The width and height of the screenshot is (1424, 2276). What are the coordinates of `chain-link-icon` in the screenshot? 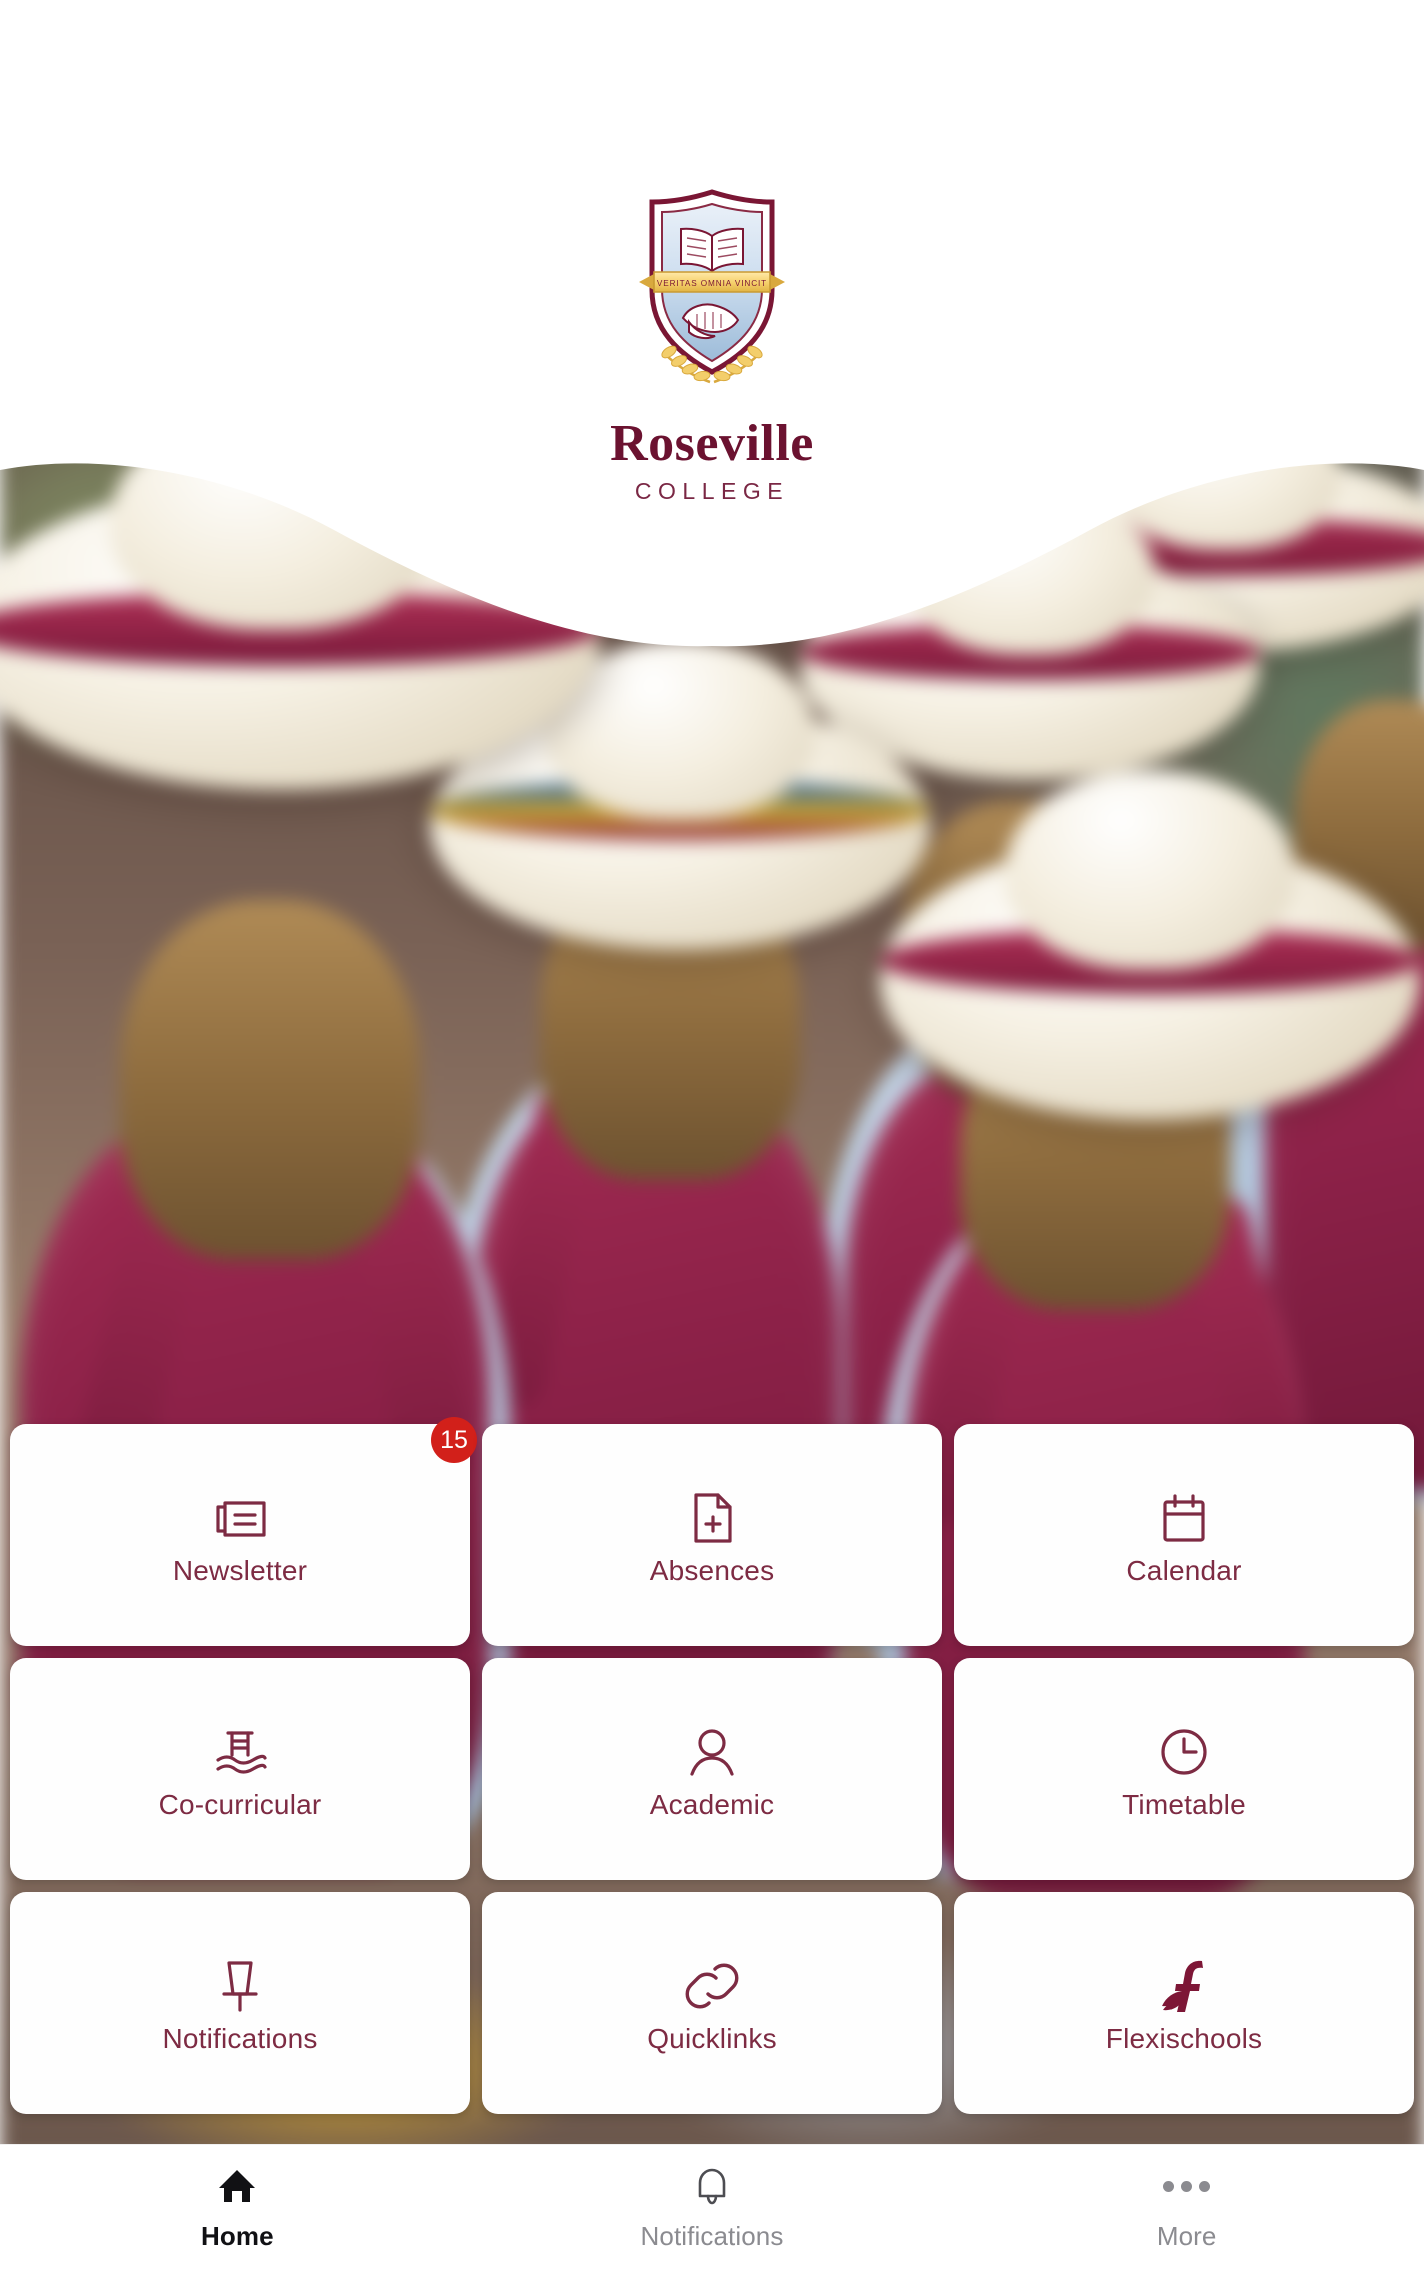 It's located at (712, 1986).